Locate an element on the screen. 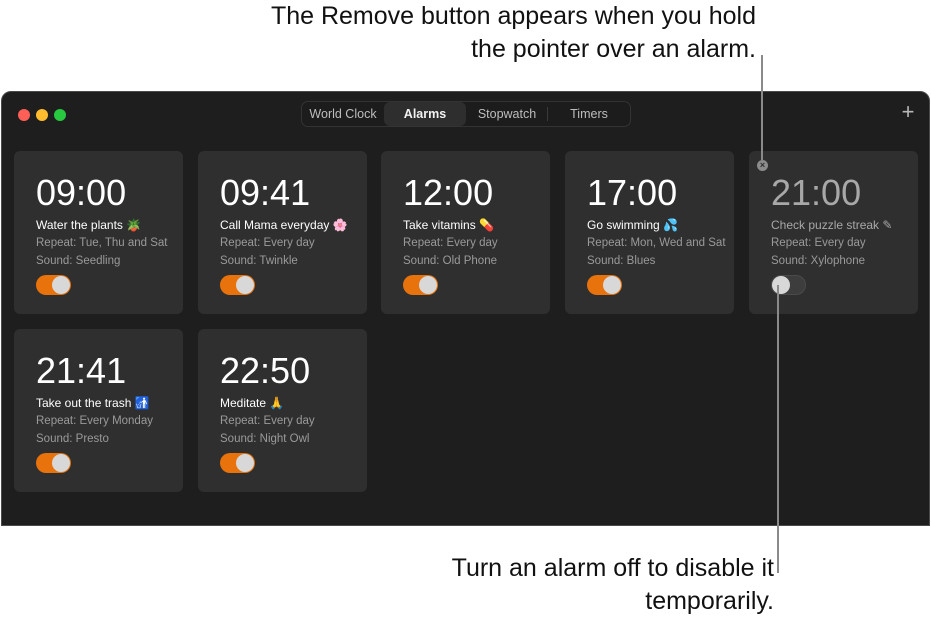 The height and width of the screenshot is (630, 931). alarm-label: Meditate 🙏 is located at coordinates (252, 403).